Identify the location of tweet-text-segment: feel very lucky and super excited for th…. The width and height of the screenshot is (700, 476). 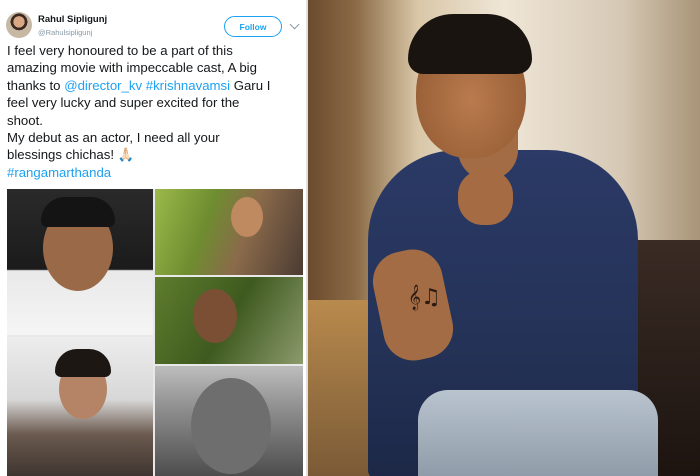
(123, 103).